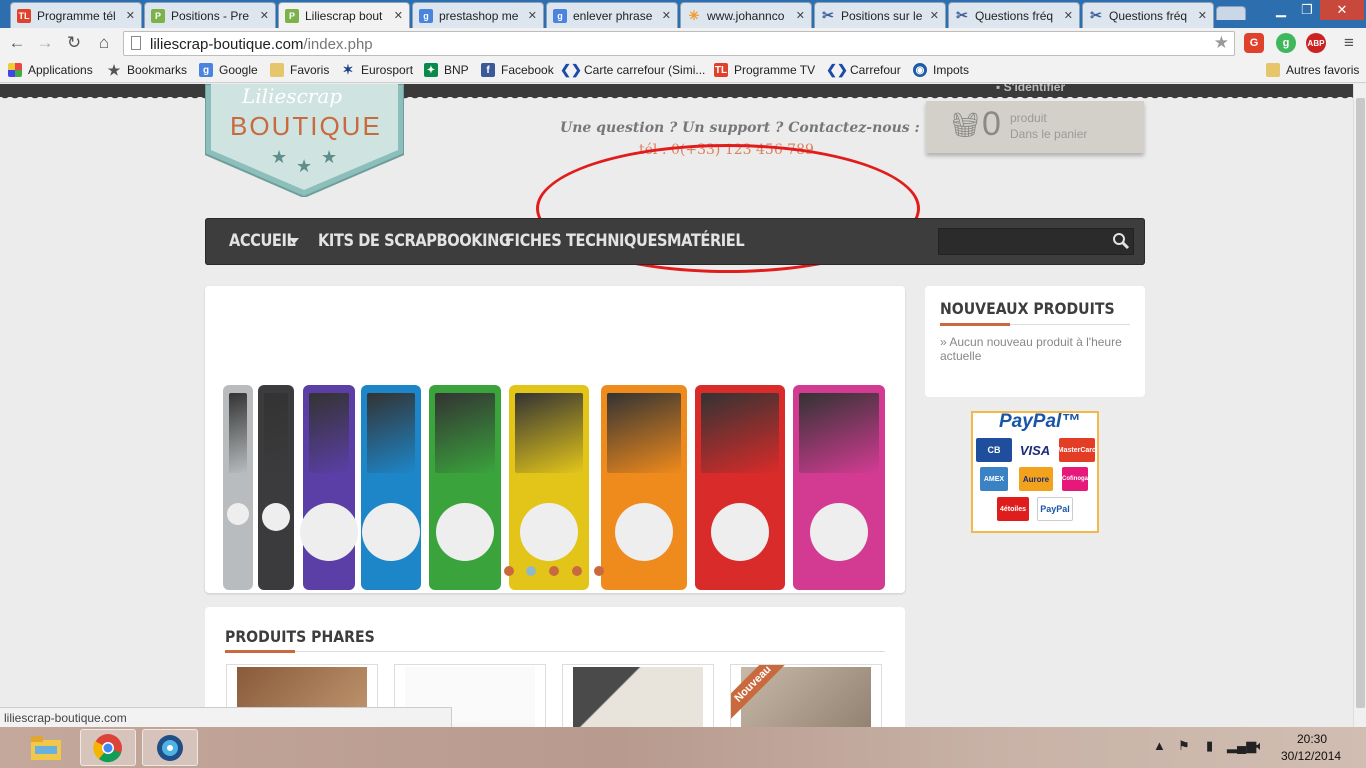 This screenshot has width=1366, height=768. What do you see at coordinates (586, 241) in the screenshot?
I see `menu-item-fiches: FICHES TECHNIQUES` at bounding box center [586, 241].